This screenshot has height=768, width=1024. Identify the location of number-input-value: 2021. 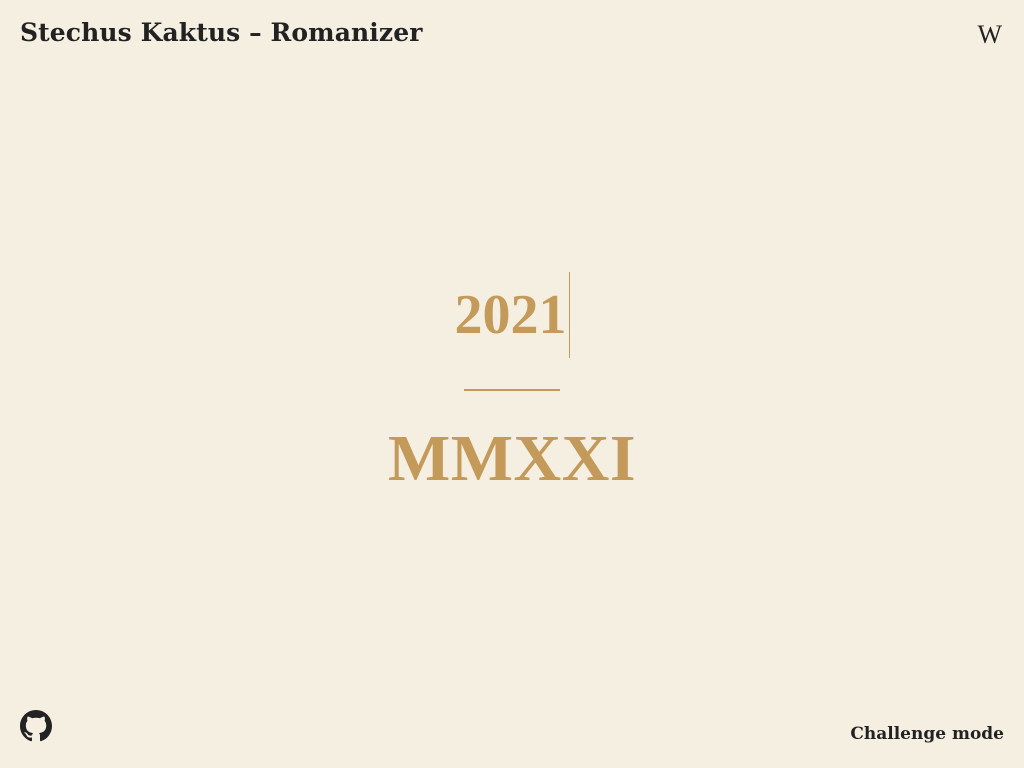
(510, 315).